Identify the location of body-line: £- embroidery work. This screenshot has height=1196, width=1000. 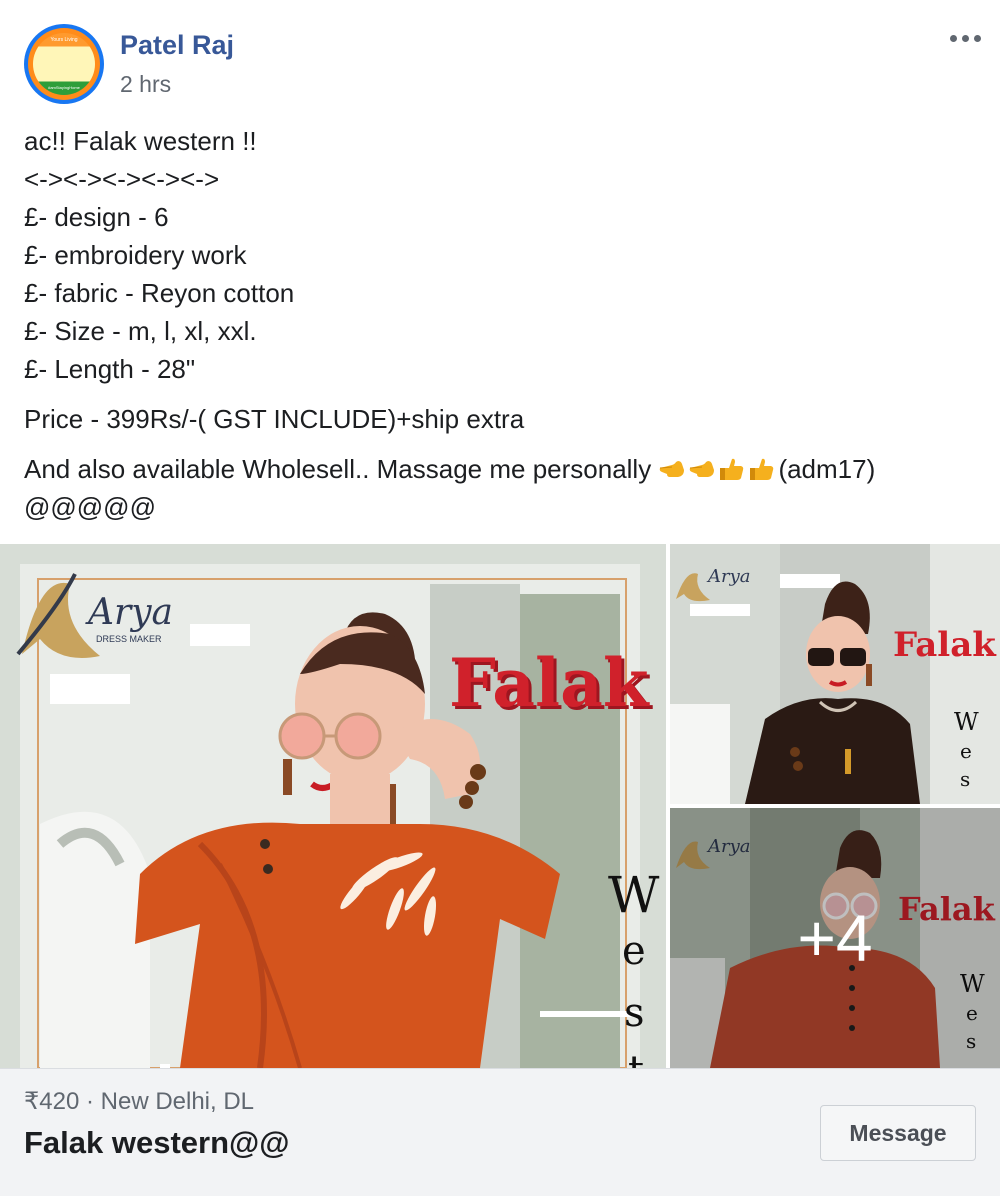
(135, 255).